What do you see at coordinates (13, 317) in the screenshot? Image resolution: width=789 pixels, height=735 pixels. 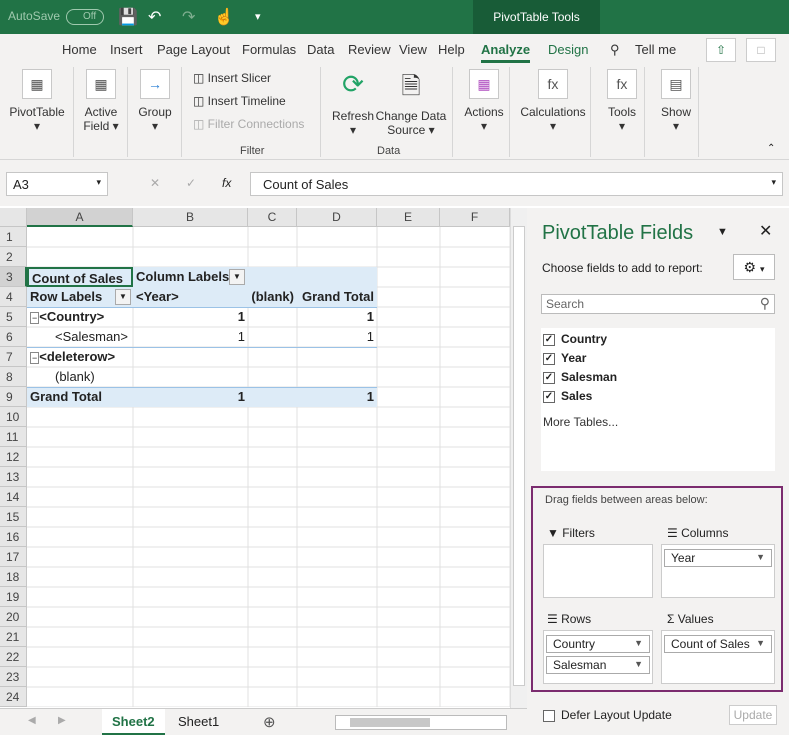 I see `row-header-5: 5` at bounding box center [13, 317].